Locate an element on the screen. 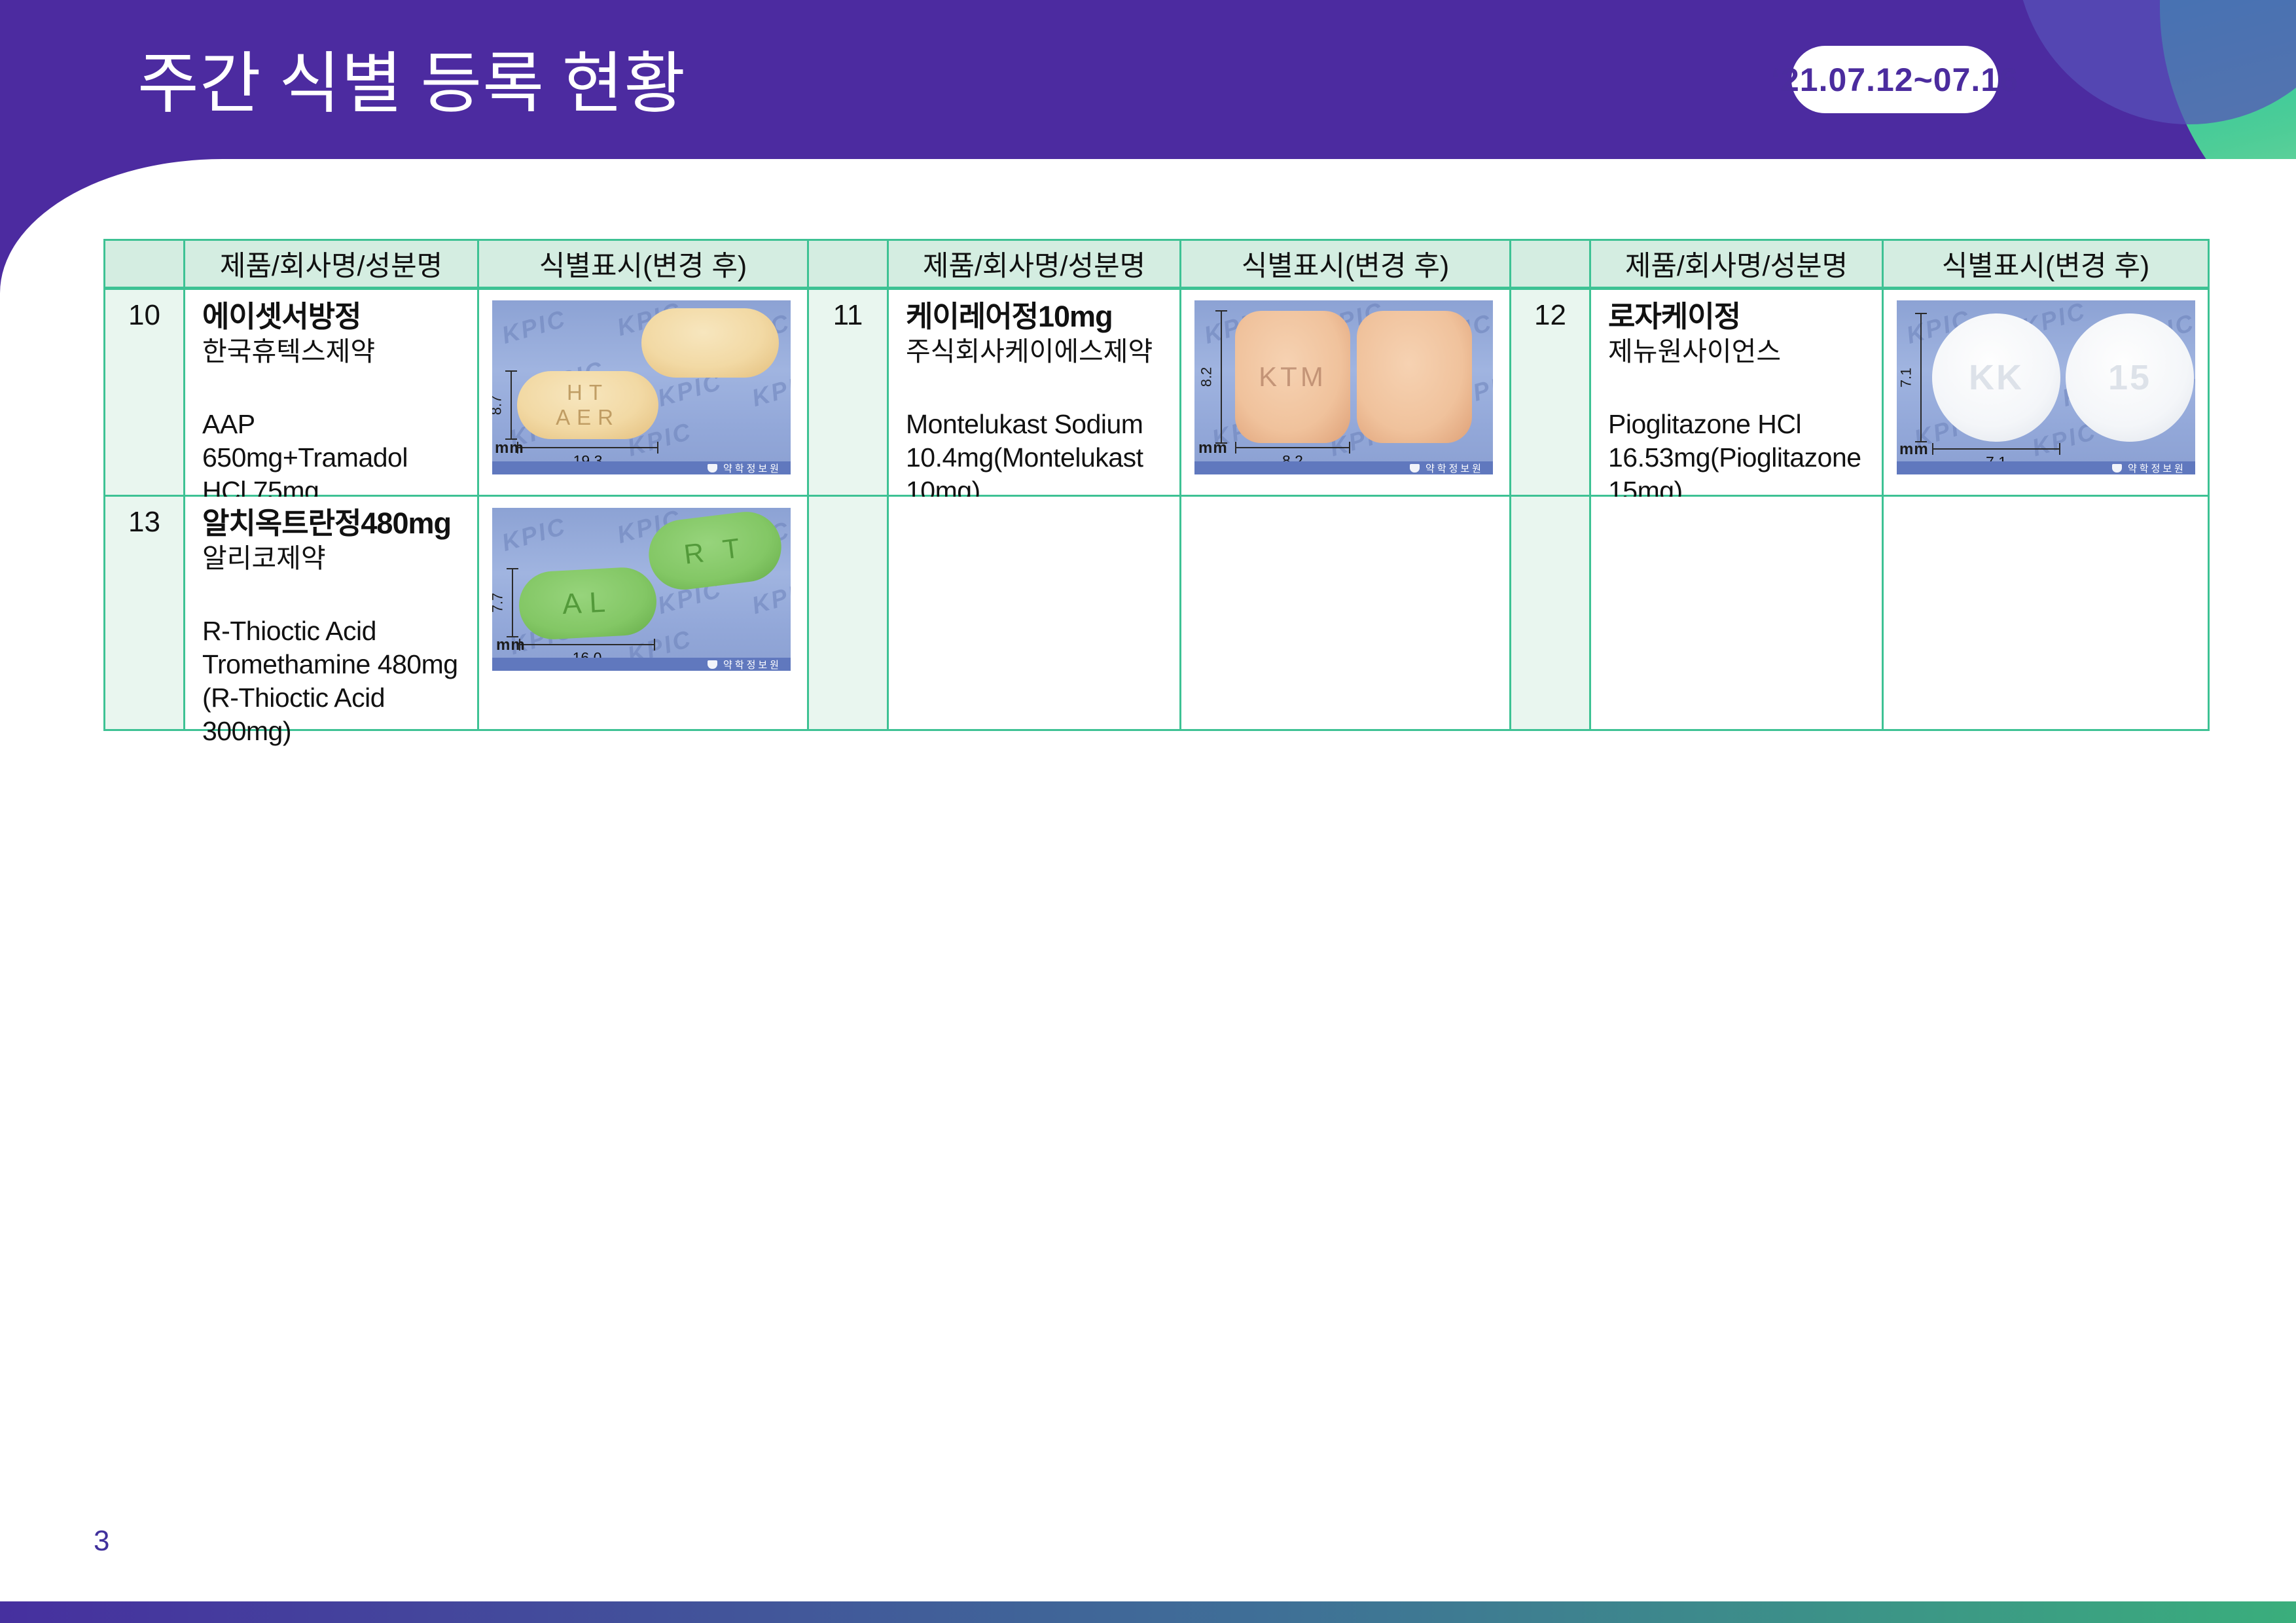 The height and width of the screenshot is (1623, 2296). tablet-shape: AL is located at coordinates (587, 603).